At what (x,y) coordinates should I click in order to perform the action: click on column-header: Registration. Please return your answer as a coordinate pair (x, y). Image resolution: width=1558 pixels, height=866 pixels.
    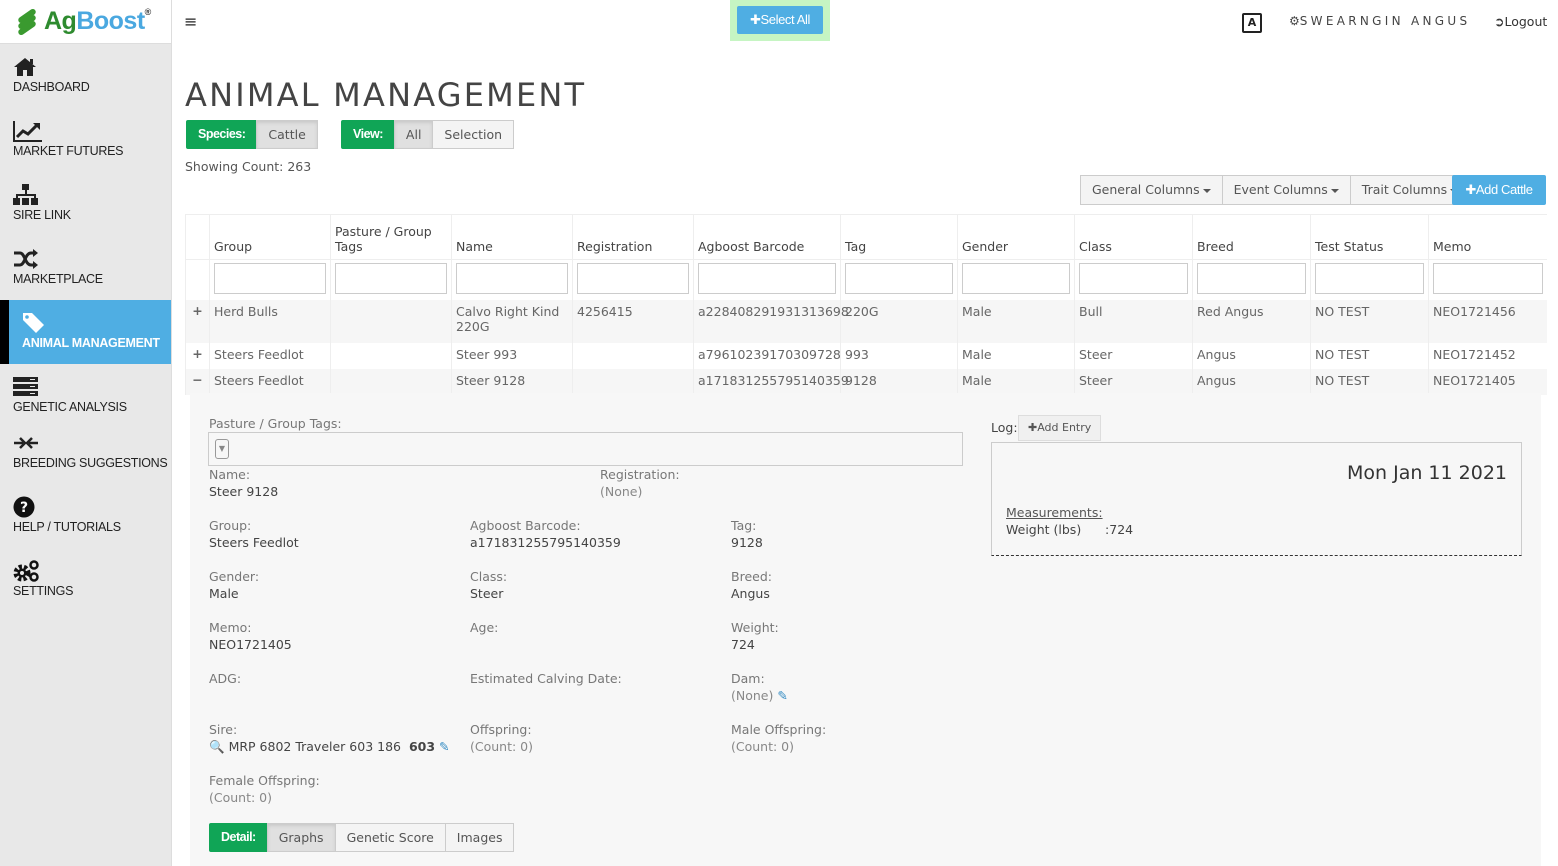
    Looking at the image, I should click on (633, 237).